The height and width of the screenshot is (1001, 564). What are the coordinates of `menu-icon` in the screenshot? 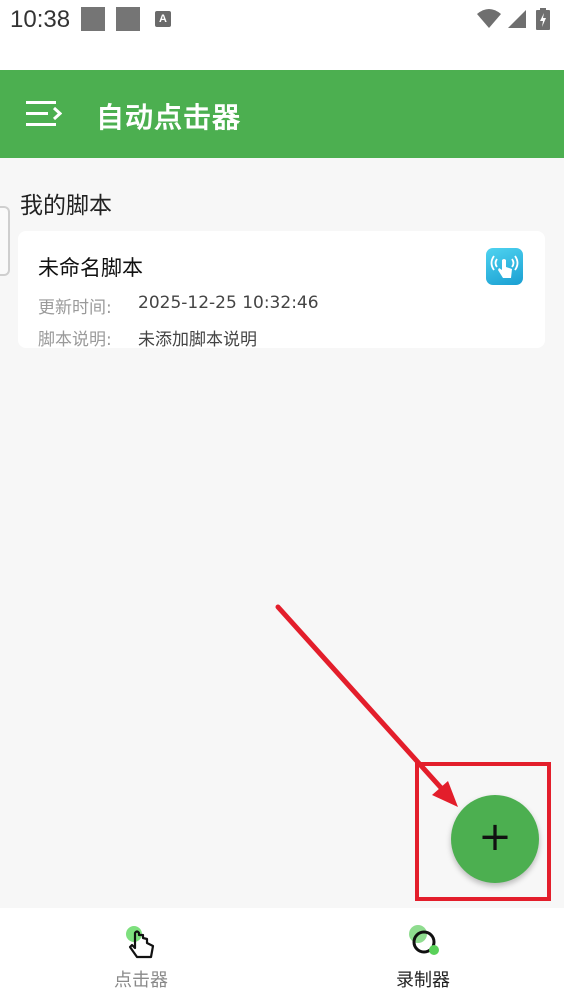 It's located at (44, 114).